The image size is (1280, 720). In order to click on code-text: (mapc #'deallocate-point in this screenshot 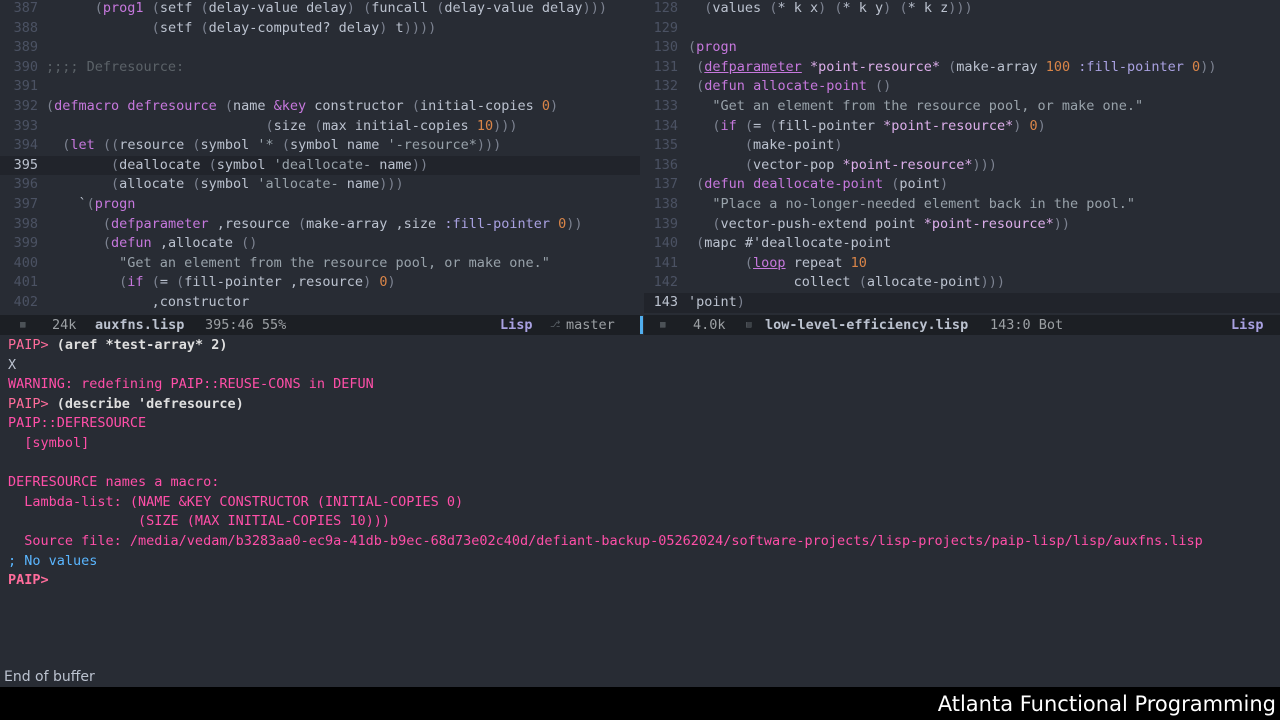, I will do `click(789, 243)`.